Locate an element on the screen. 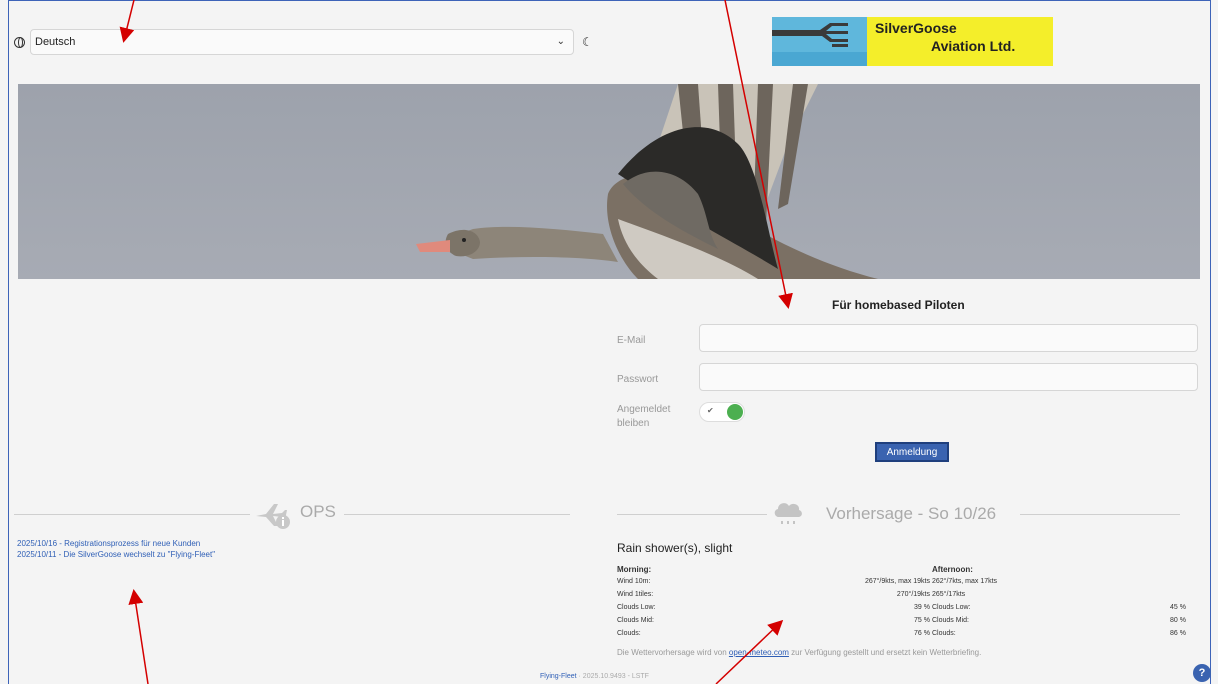 The height and width of the screenshot is (684, 1218). footer: Flying-Fleet · 2025.10.9493 - LSTF is located at coordinates (594, 676).